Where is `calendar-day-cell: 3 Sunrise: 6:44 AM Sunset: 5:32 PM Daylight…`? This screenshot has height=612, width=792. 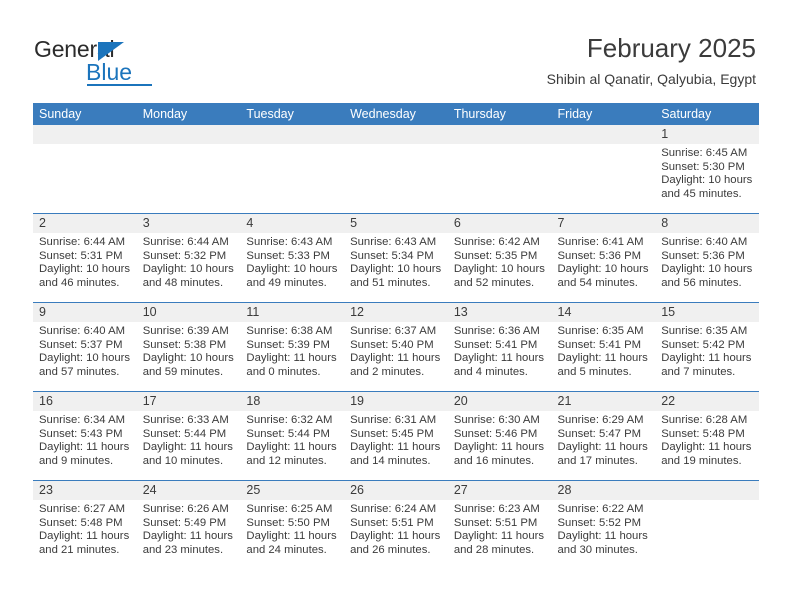
calendar-day-cell: 3 Sunrise: 6:44 AM Sunset: 5:32 PM Daylight… is located at coordinates (188, 258).